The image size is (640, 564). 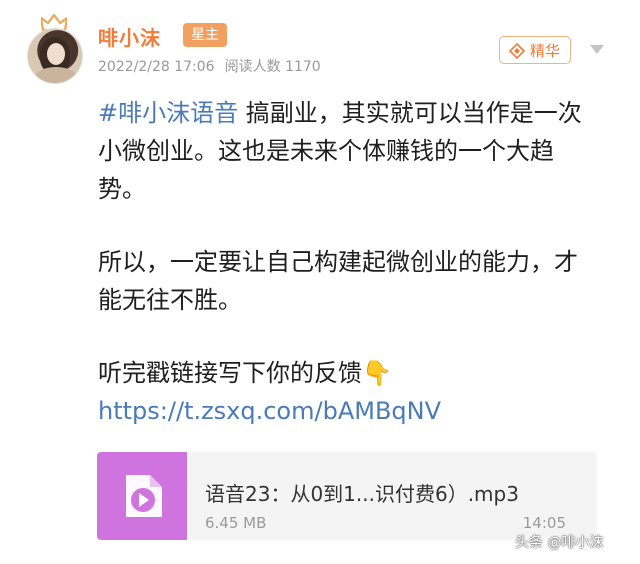 What do you see at coordinates (545, 51) in the screenshot?
I see `featured-label: 精华` at bounding box center [545, 51].